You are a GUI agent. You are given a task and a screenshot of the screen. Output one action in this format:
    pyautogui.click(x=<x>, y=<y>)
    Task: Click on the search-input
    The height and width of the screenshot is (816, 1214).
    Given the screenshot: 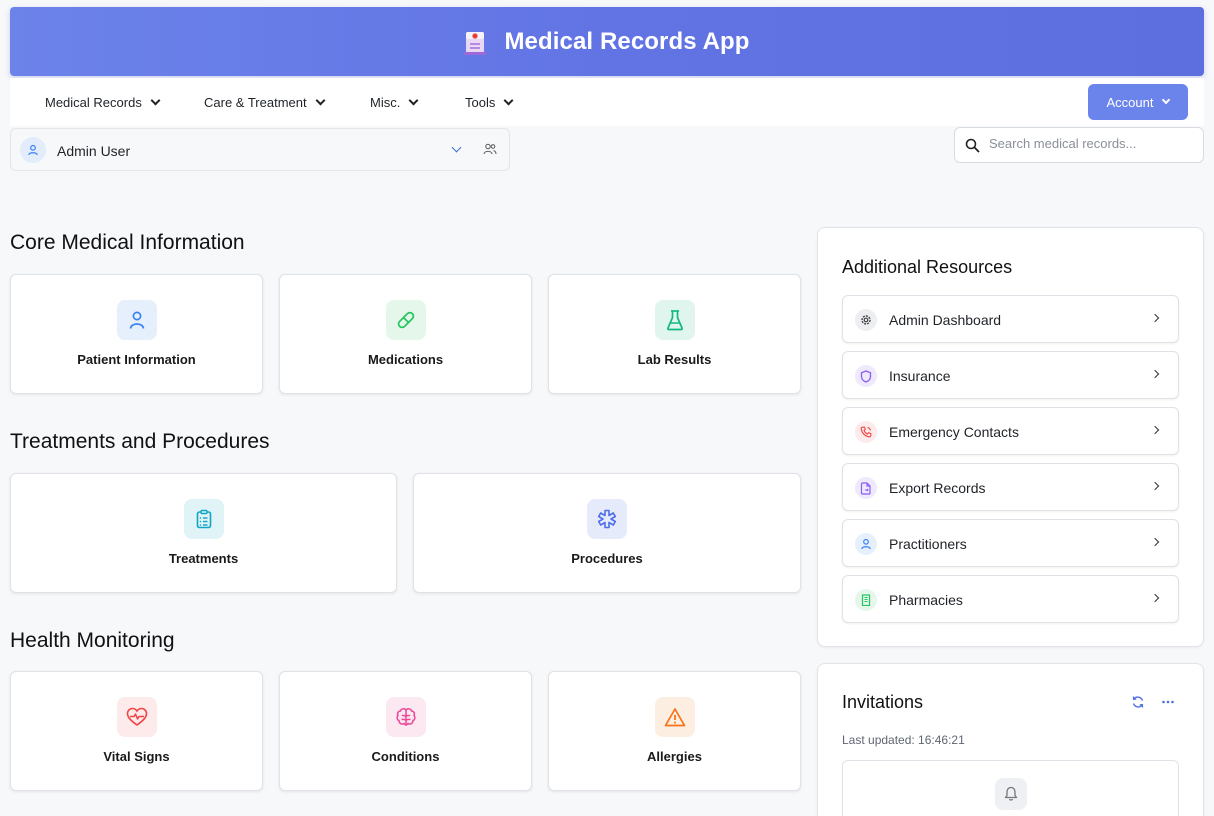 What is the action you would take?
    pyautogui.click(x=1089, y=143)
    